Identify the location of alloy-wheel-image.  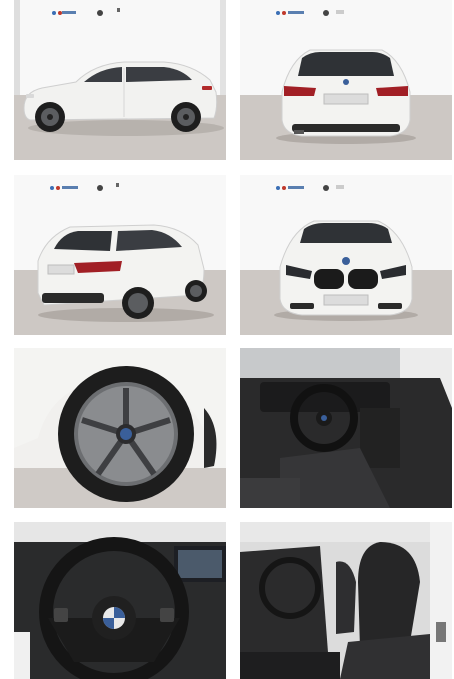
(120, 428).